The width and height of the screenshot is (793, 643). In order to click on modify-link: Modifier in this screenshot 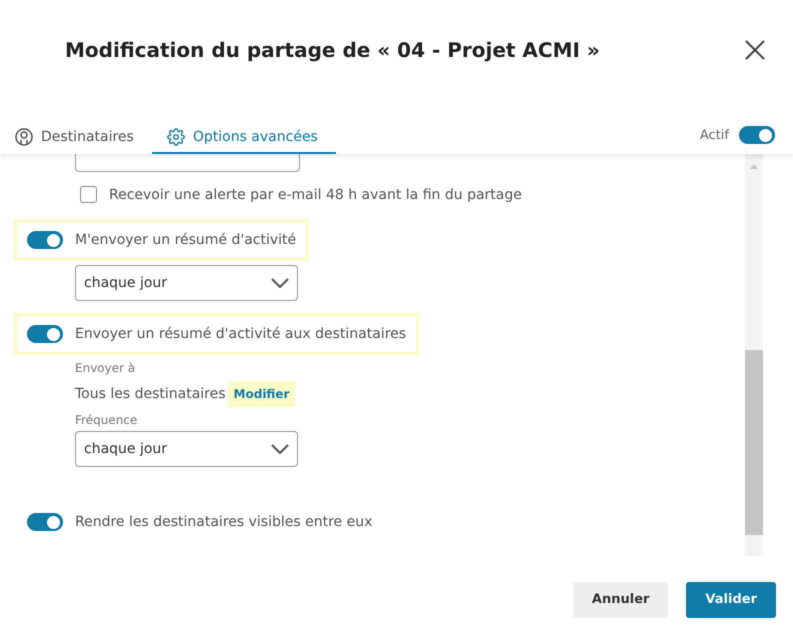, I will do `click(262, 394)`.